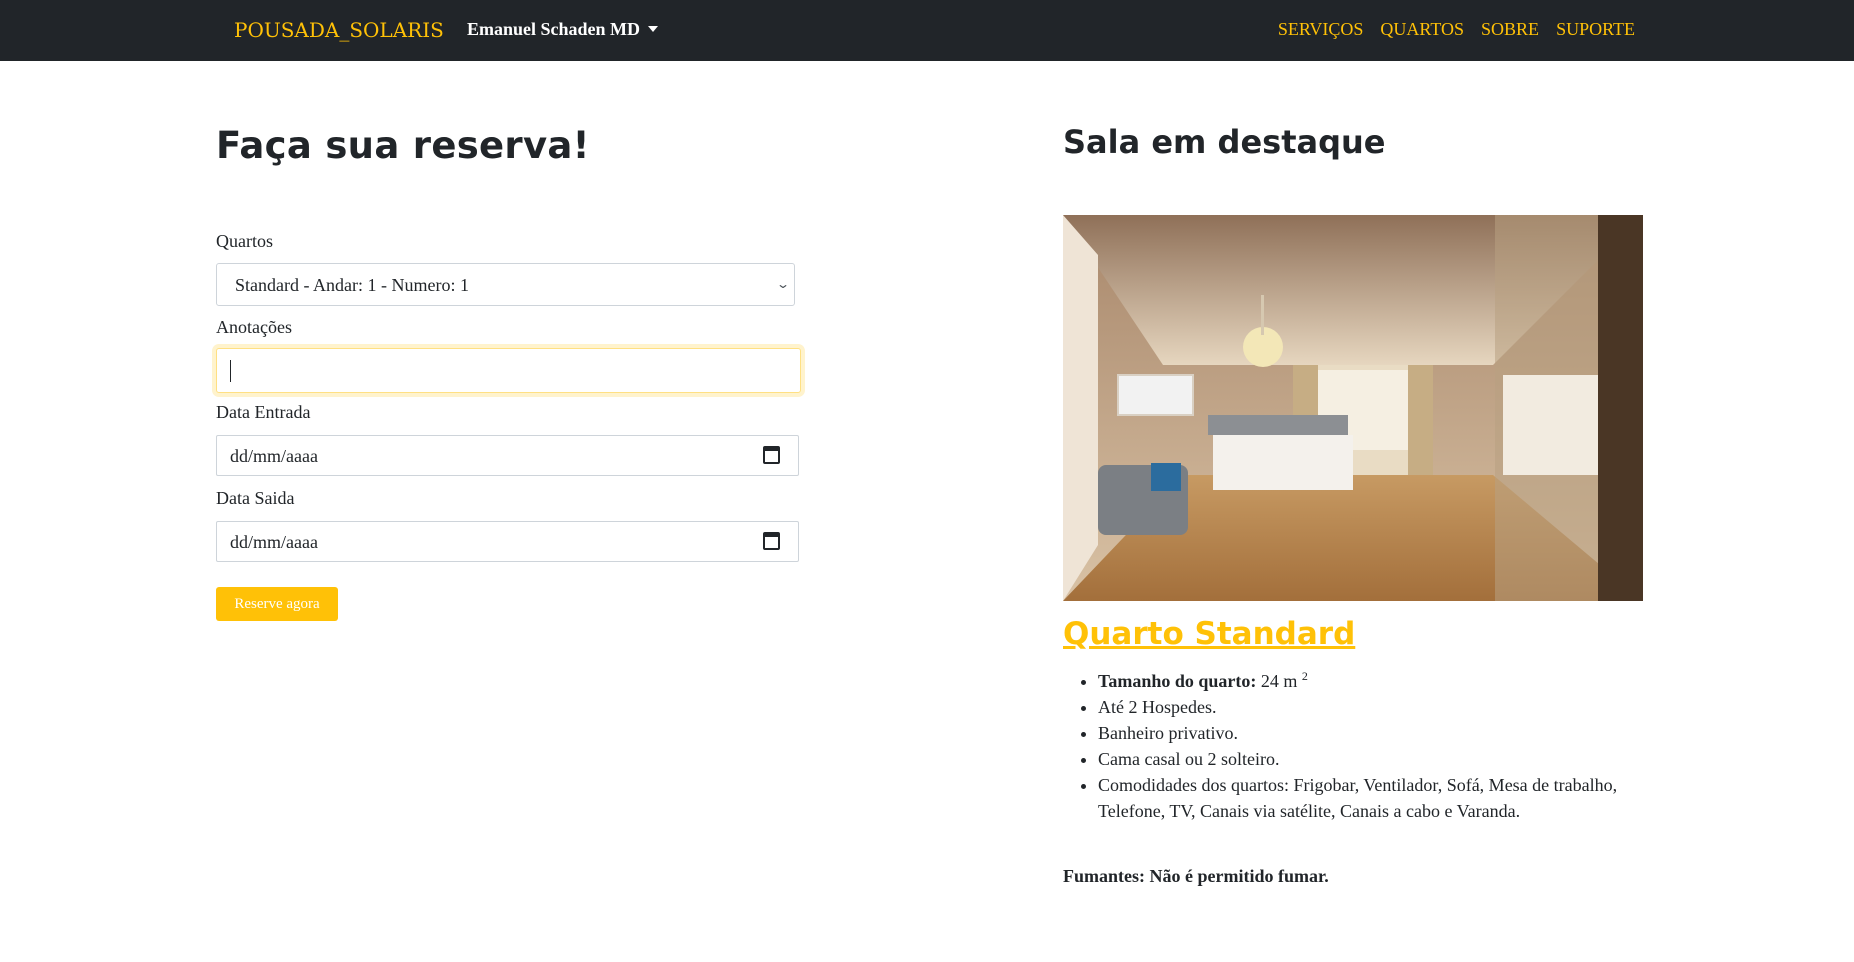  Describe the element at coordinates (1595, 29) in the screenshot. I see `nav-link-suporte: SUPORTE` at that location.